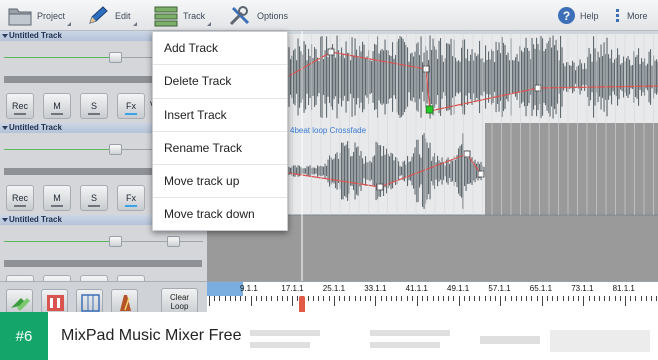 This screenshot has width=658, height=360. Describe the element at coordinates (582, 288) in the screenshot. I see `ruler-label: 73.1.1` at that location.